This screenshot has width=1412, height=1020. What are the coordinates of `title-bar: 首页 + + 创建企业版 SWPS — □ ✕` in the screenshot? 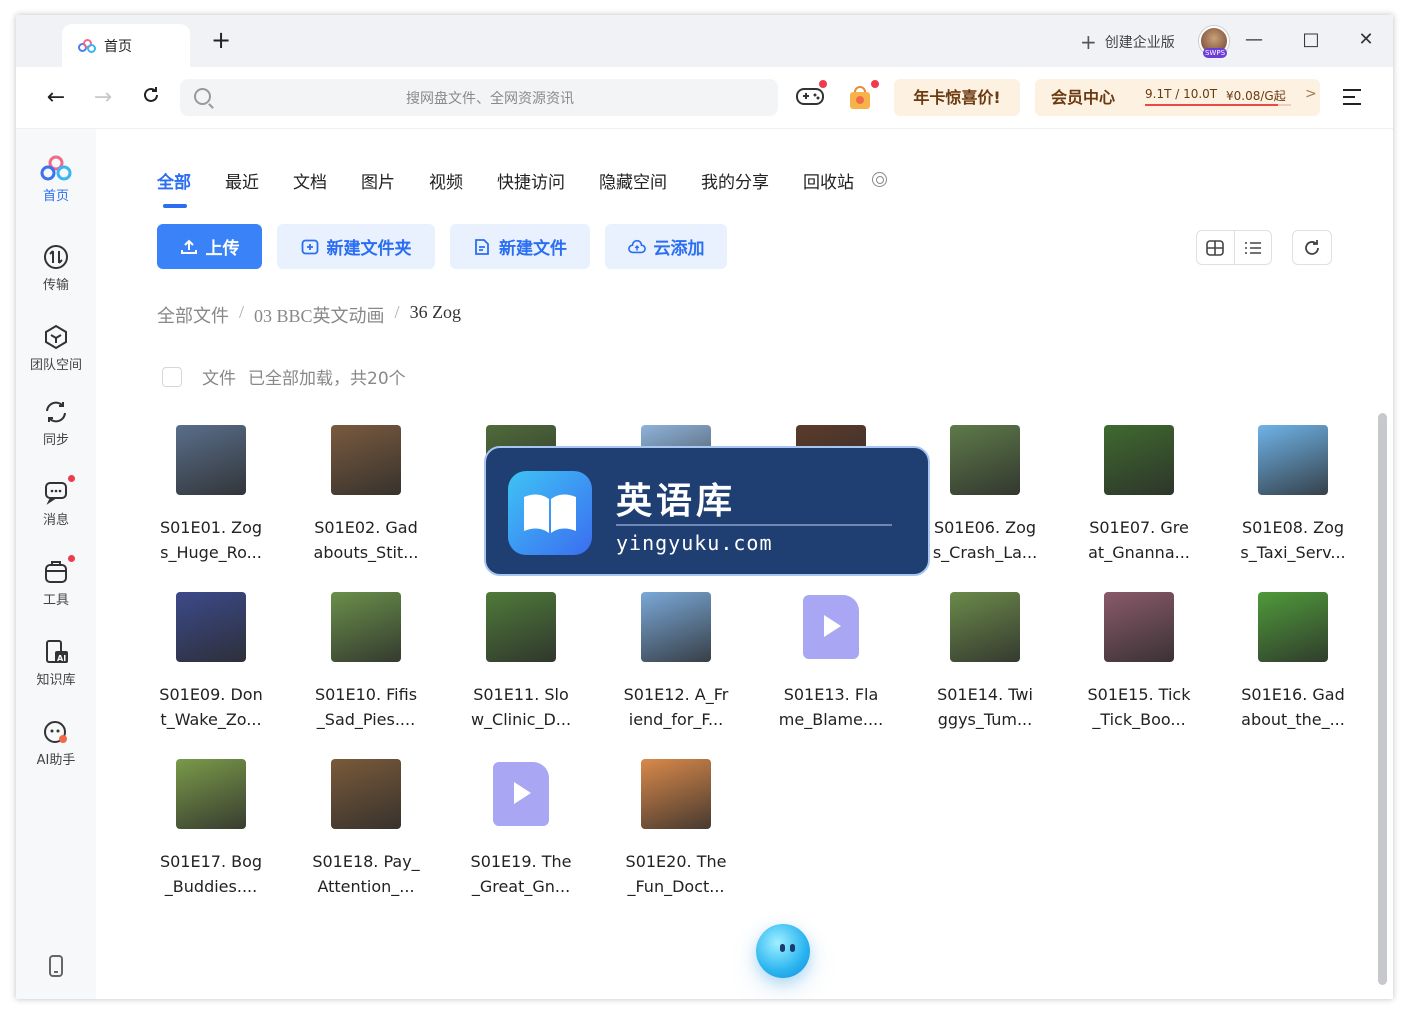 It's located at (704, 41).